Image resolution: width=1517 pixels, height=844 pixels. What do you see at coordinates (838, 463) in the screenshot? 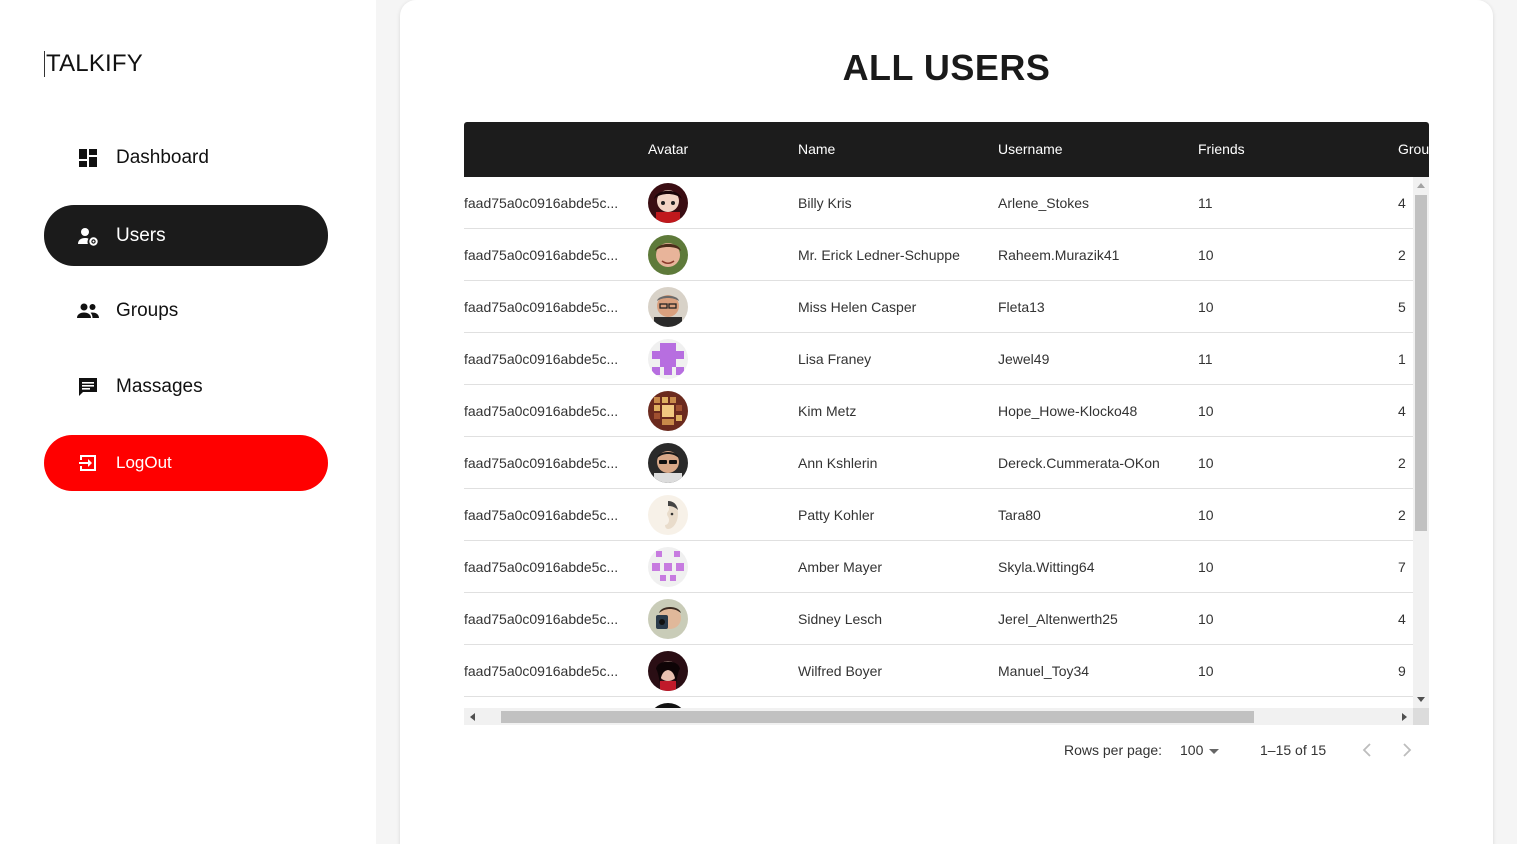
I see `user-name-cell: Ann Kshlerin` at bounding box center [838, 463].